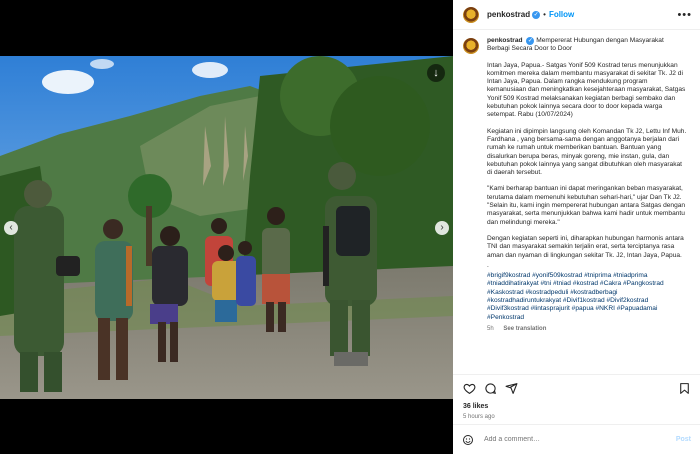 The width and height of the screenshot is (700, 454). Describe the element at coordinates (569, 439) in the screenshot. I see `comment-input` at that location.